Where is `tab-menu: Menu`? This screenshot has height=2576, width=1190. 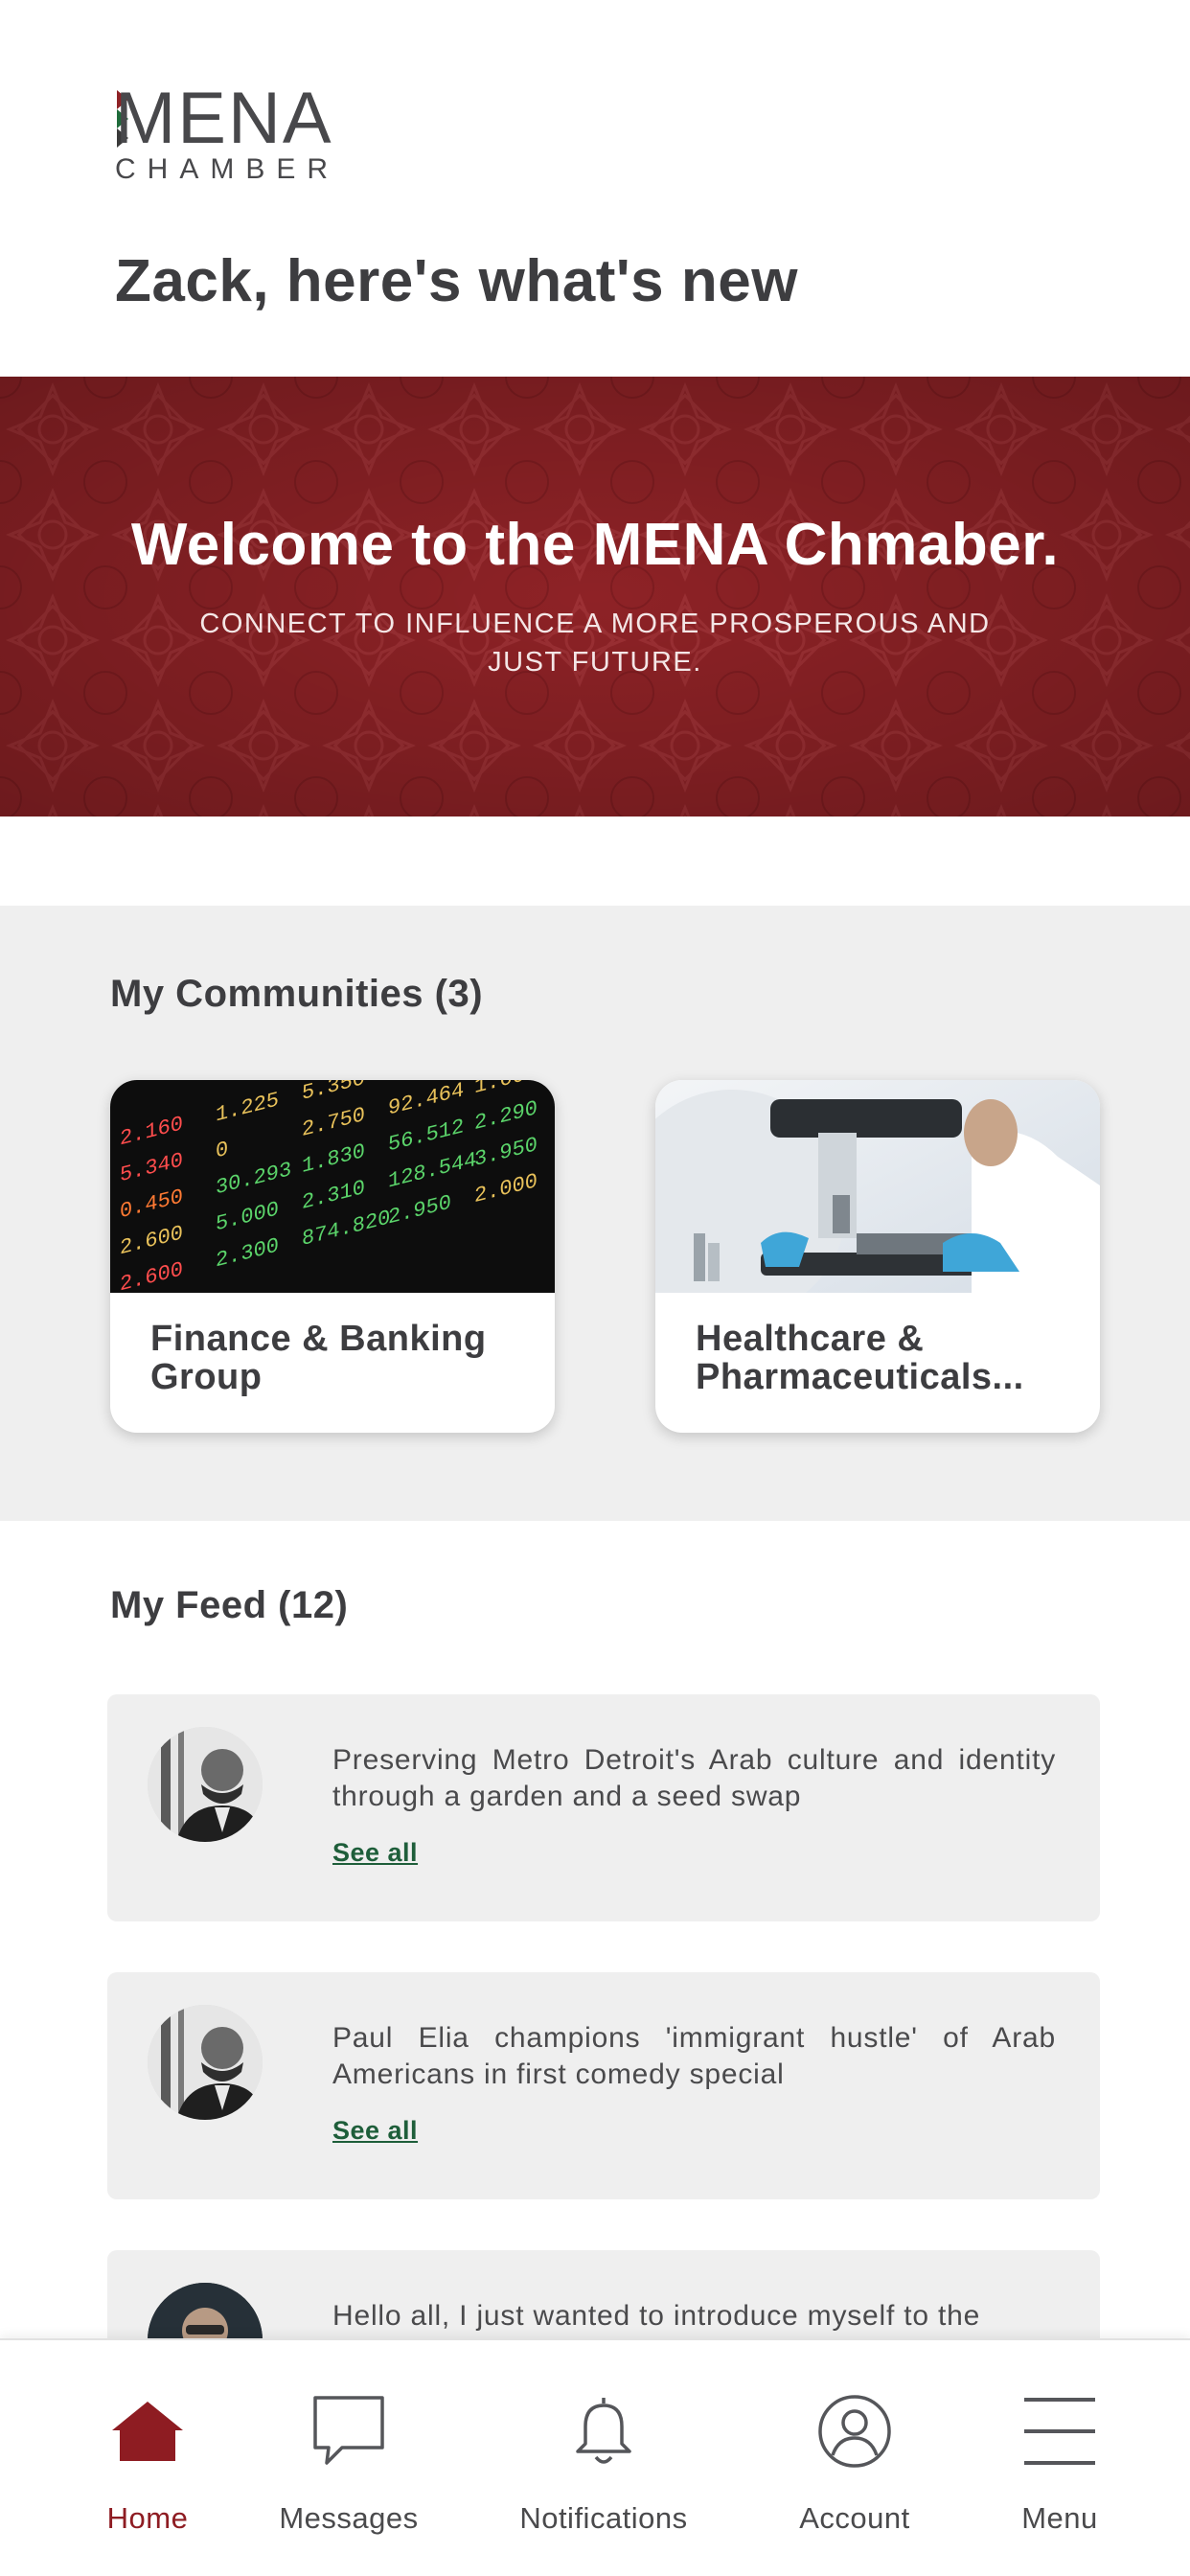 tab-menu: Menu is located at coordinates (1060, 2458).